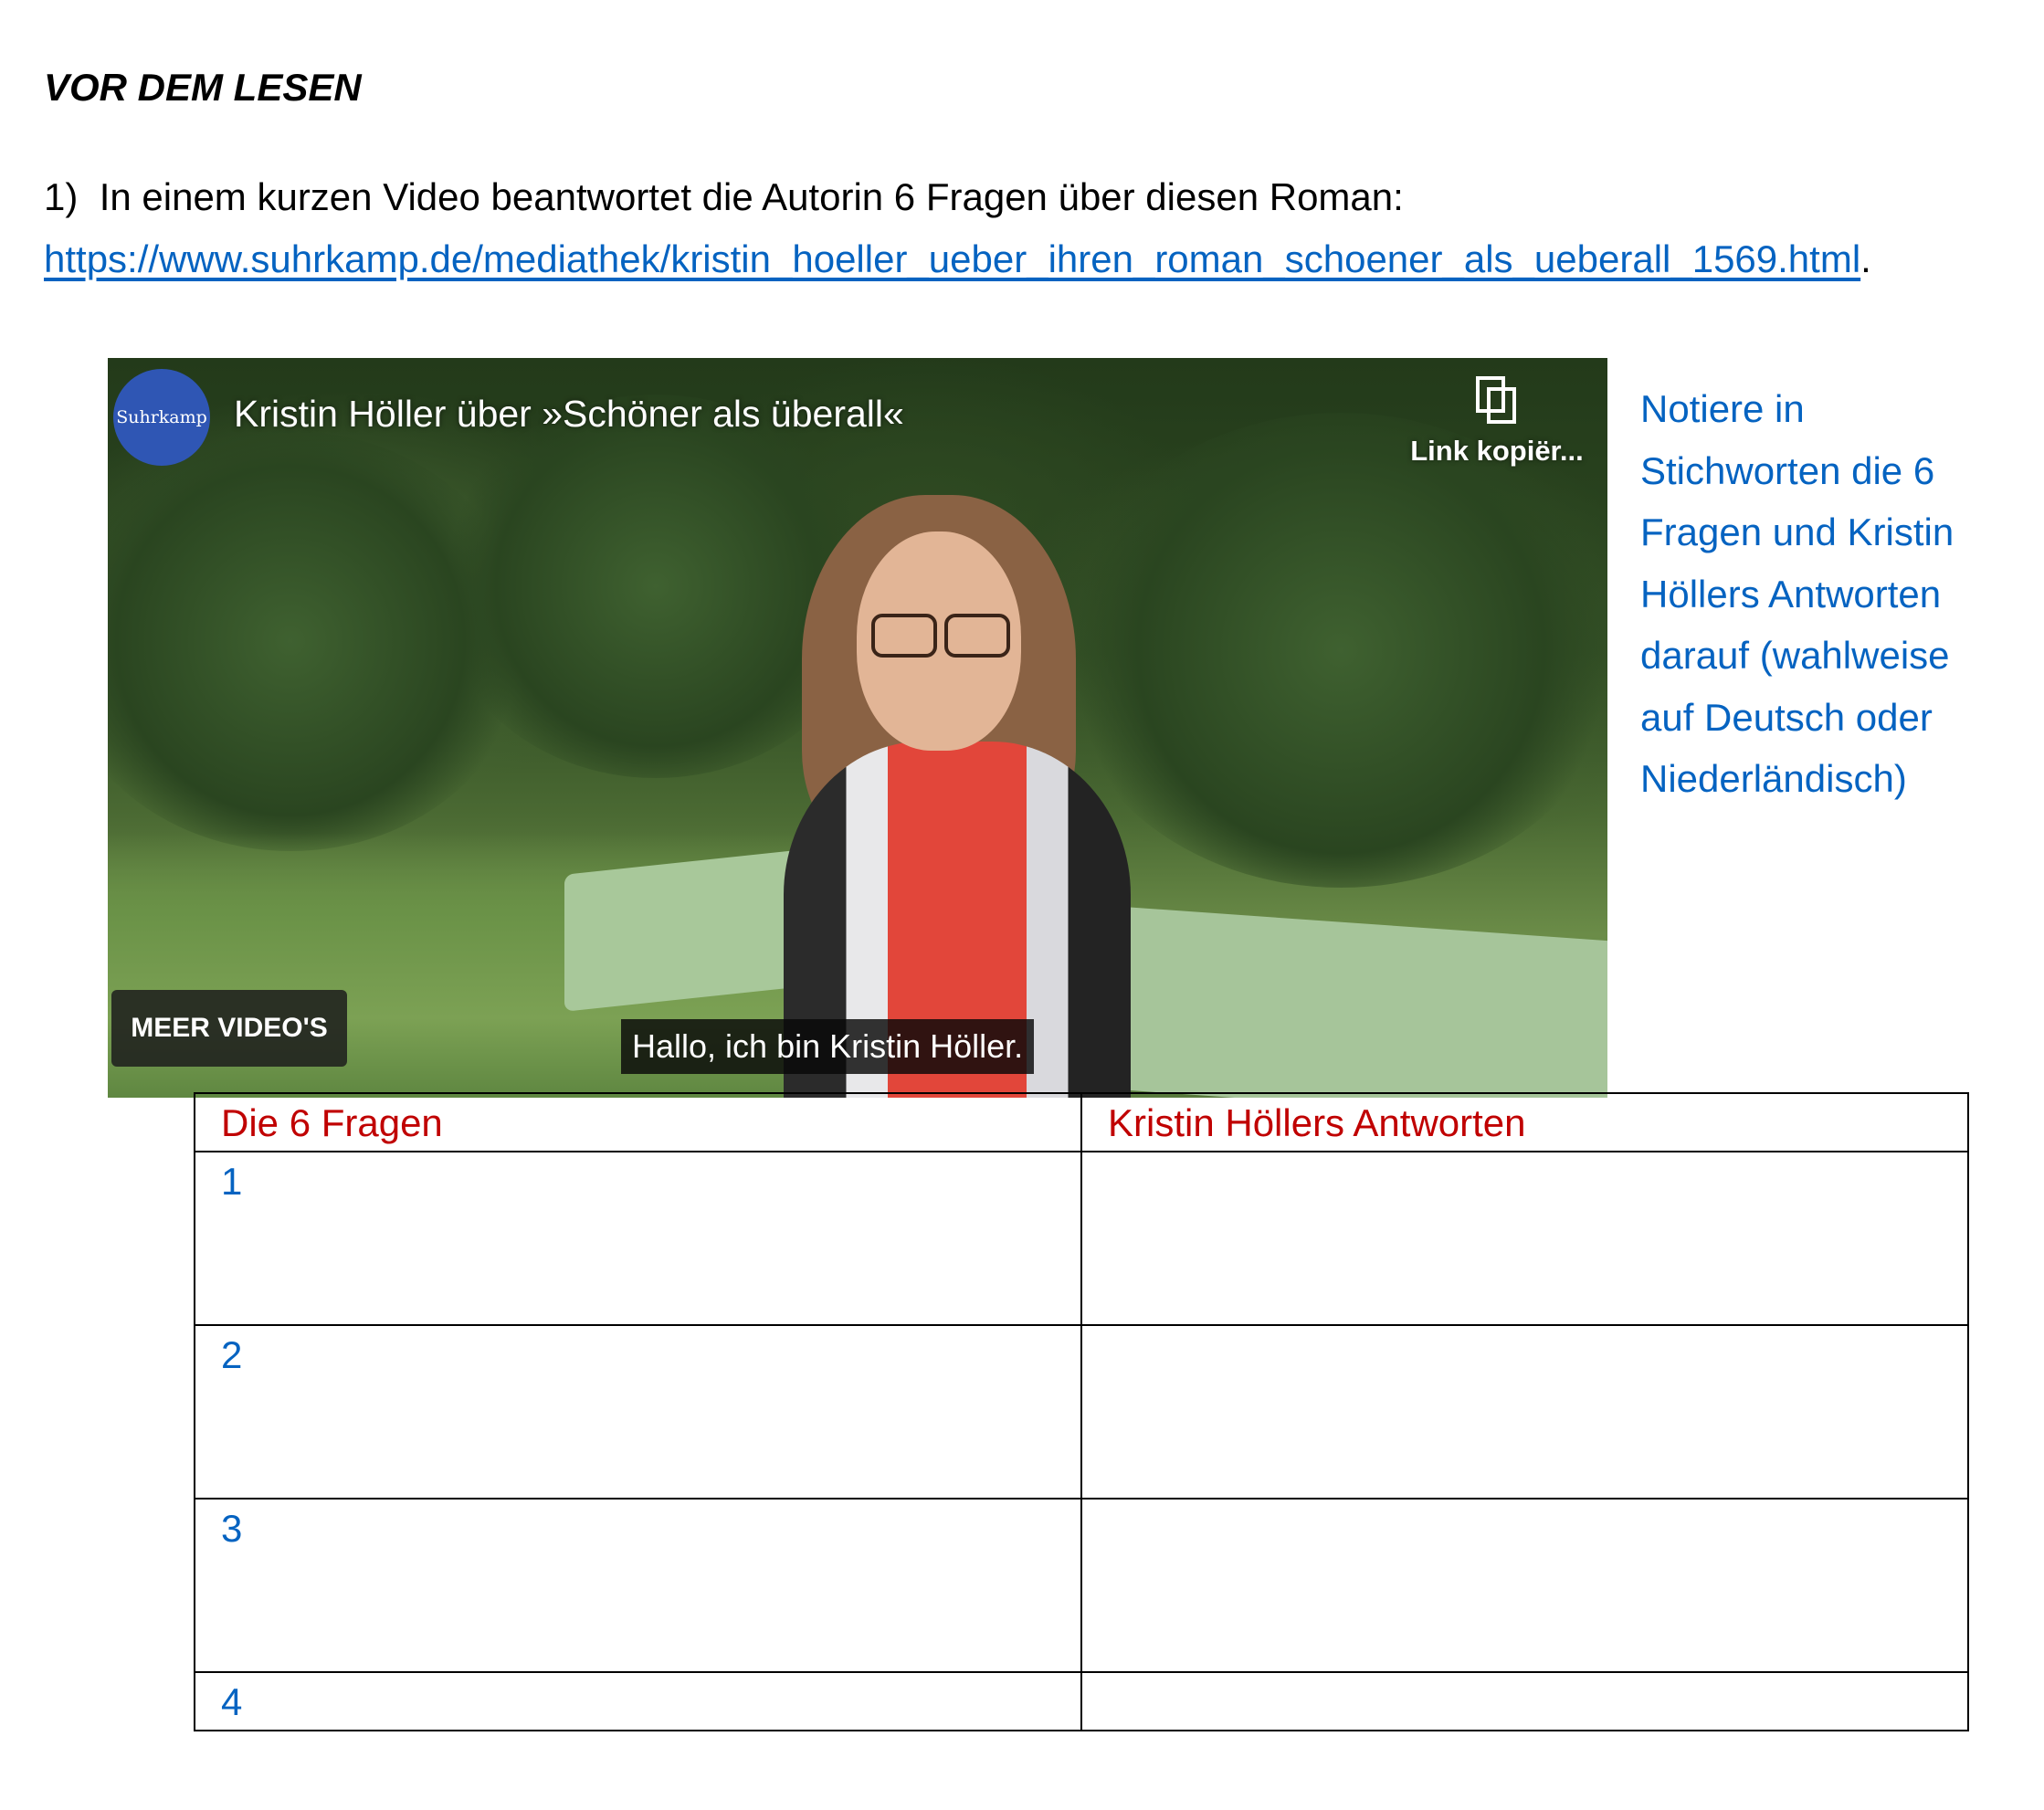 The image size is (2044, 1810). I want to click on table-row: 3, so click(1081, 1585).